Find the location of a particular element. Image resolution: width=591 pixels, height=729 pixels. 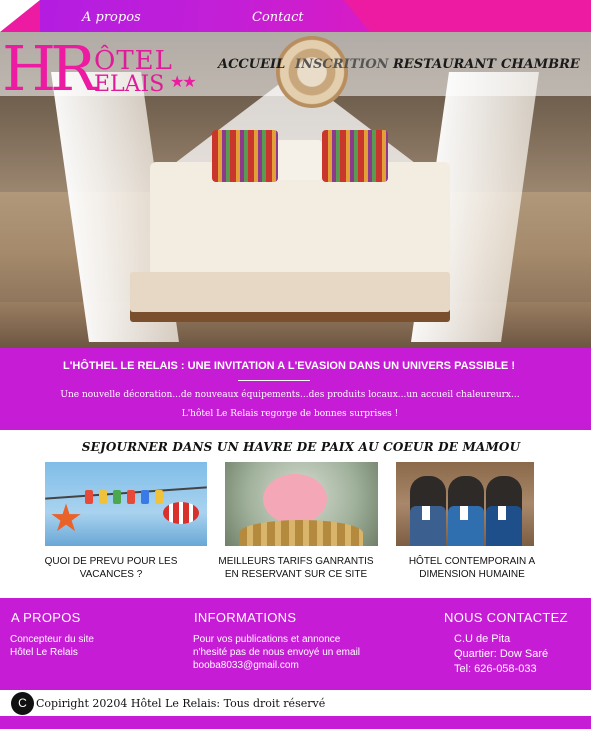

logo-initials: HR is located at coordinates (49, 68).